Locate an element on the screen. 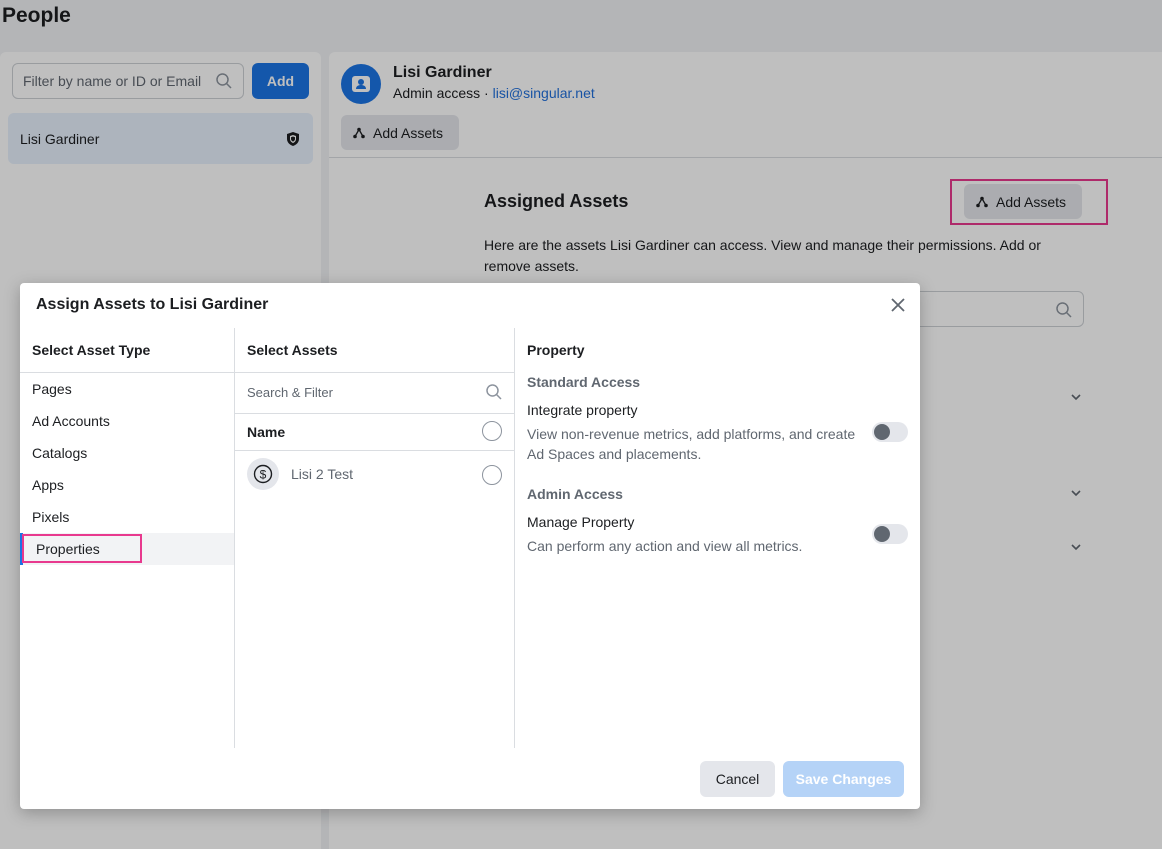 Image resolution: width=1162 pixels, height=849 pixels. asset-type-pages: Pages is located at coordinates (127, 389).